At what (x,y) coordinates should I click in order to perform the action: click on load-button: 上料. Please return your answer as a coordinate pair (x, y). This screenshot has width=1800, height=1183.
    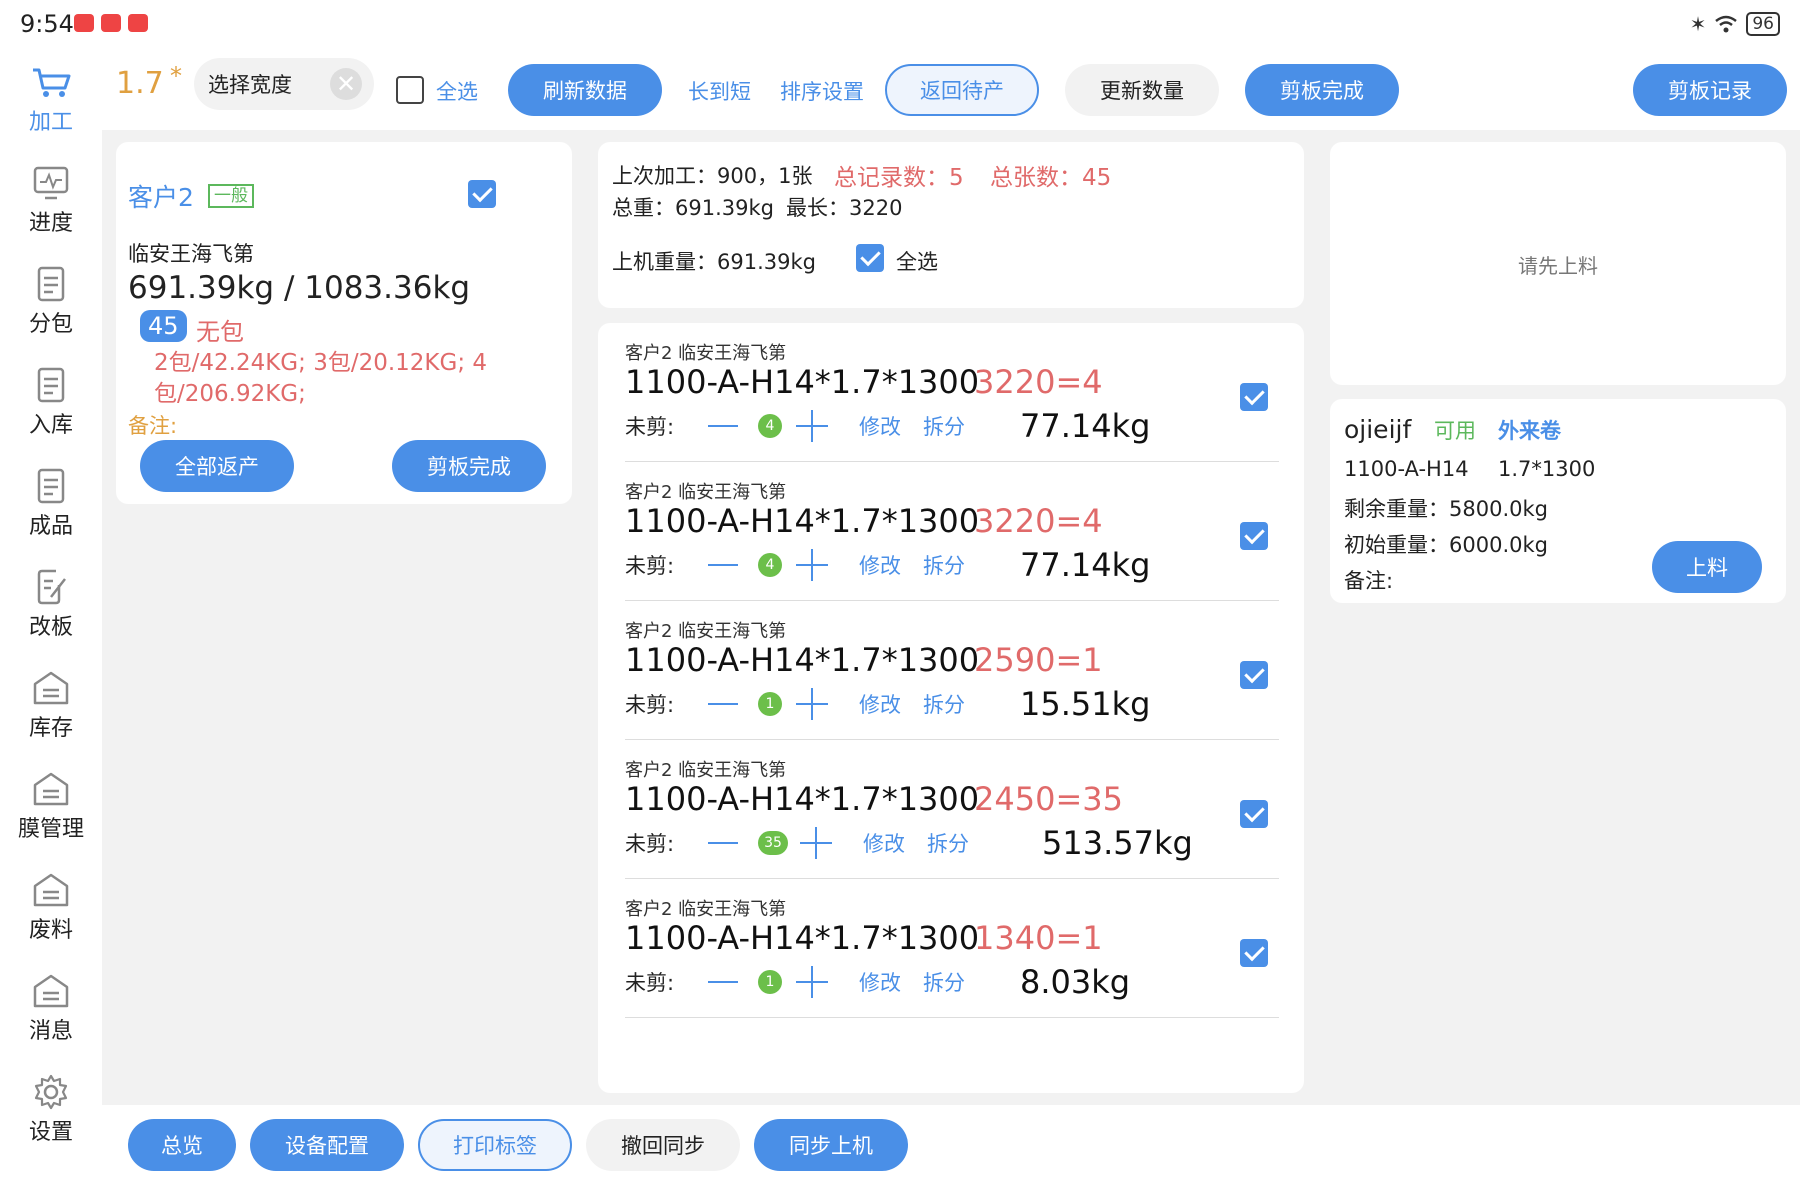
    Looking at the image, I should click on (1707, 567).